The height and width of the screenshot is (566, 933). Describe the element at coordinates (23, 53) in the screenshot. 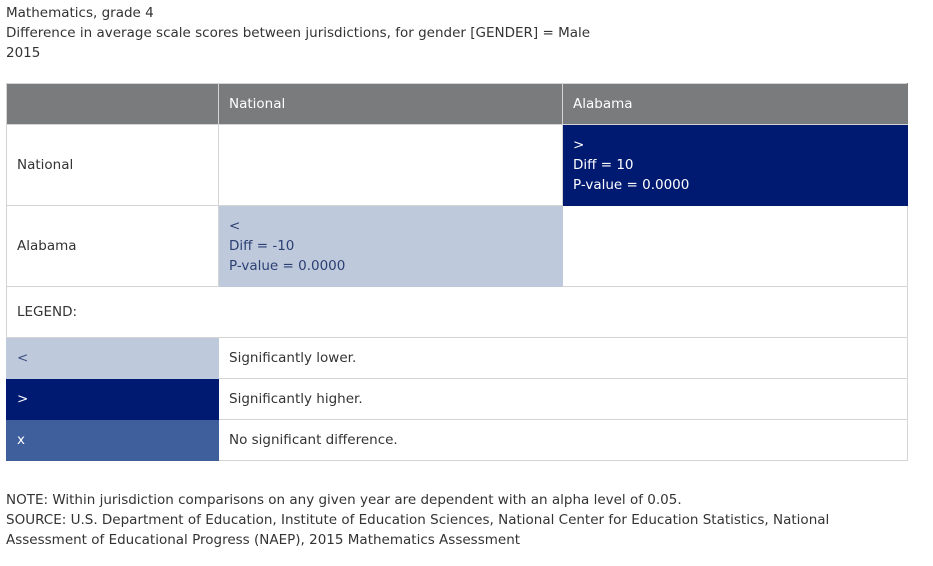

I see `year-label: 2015` at that location.